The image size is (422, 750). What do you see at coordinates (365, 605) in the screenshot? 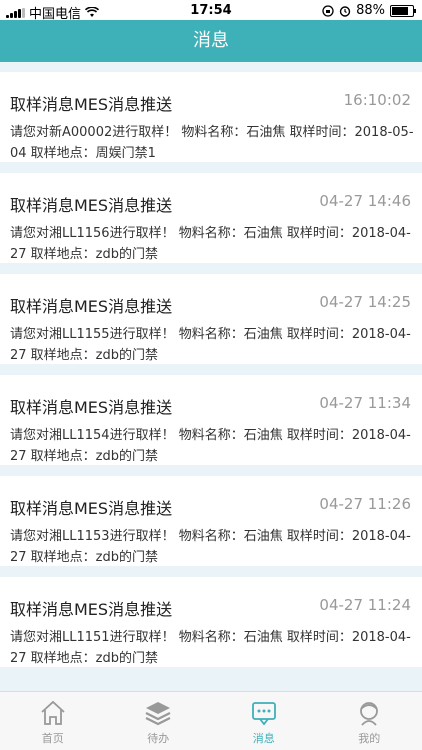
I see `message-time: 04-27 11:24` at bounding box center [365, 605].